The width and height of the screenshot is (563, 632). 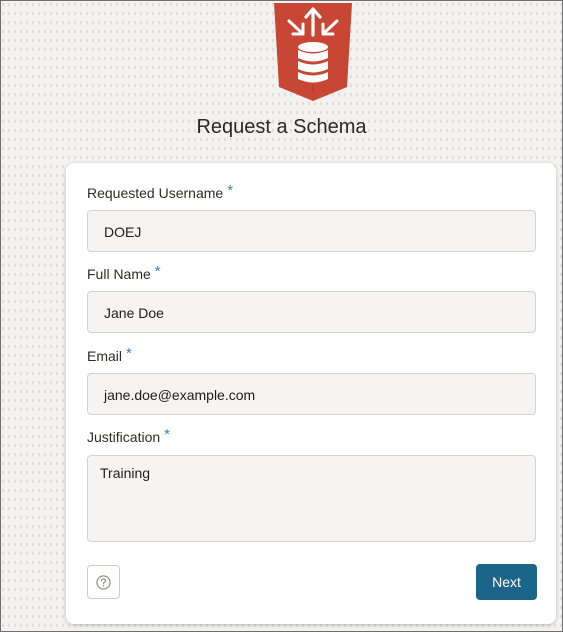 I want to click on justification-label-text: Justification, so click(x=124, y=437).